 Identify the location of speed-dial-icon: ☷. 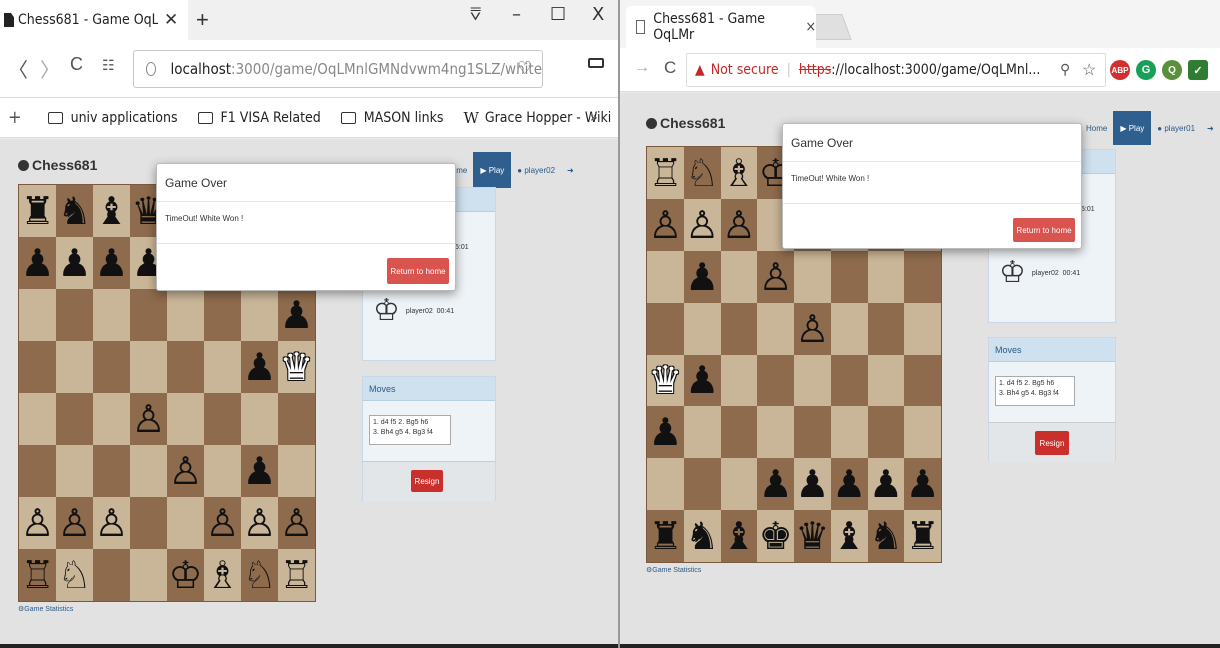
(108, 65).